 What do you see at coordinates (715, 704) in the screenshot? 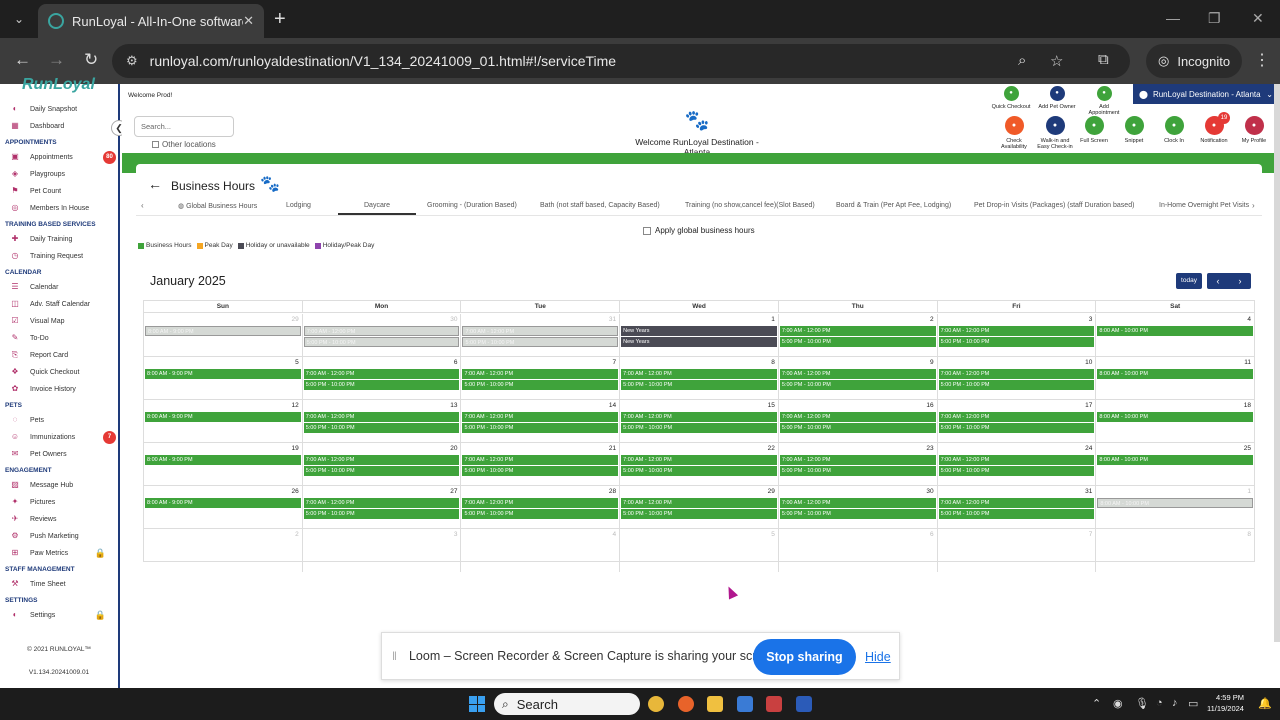
I see `file-explorer-icon` at bounding box center [715, 704].